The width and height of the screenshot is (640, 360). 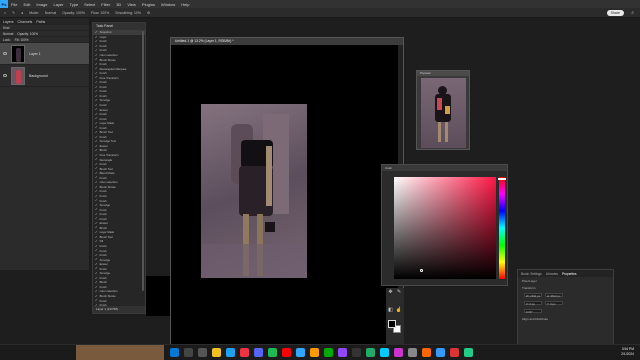 What do you see at coordinates (390, 292) in the screenshot?
I see `move-tool-icon: ✥` at bounding box center [390, 292].